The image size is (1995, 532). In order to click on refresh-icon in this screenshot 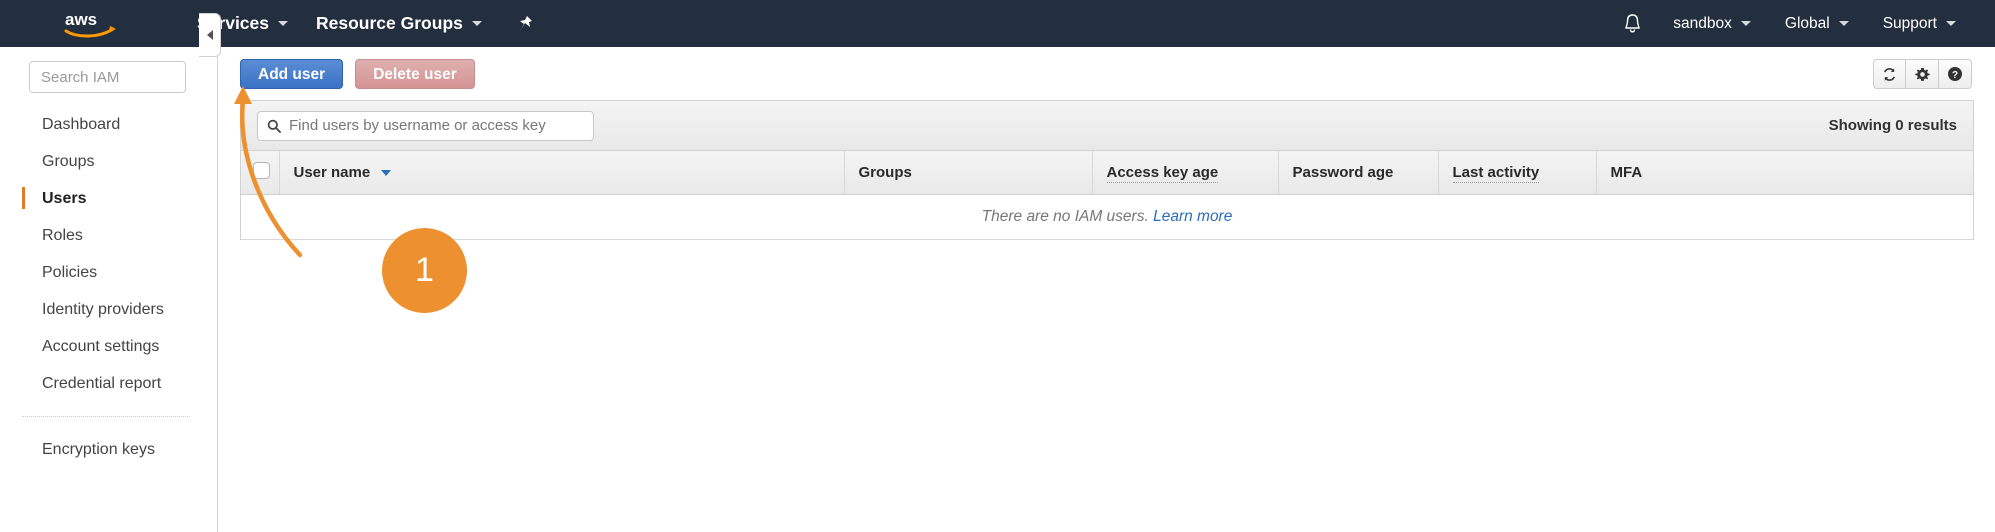, I will do `click(1889, 74)`.